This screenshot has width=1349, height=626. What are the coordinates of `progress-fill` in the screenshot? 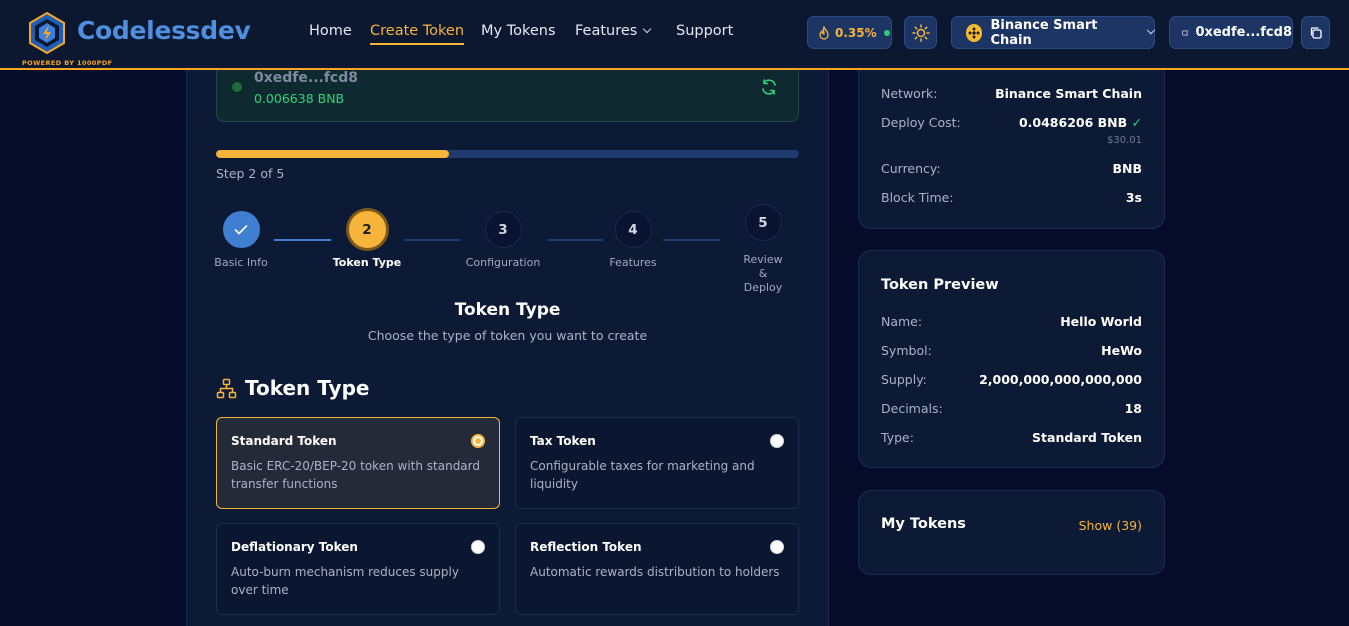 It's located at (333, 154).